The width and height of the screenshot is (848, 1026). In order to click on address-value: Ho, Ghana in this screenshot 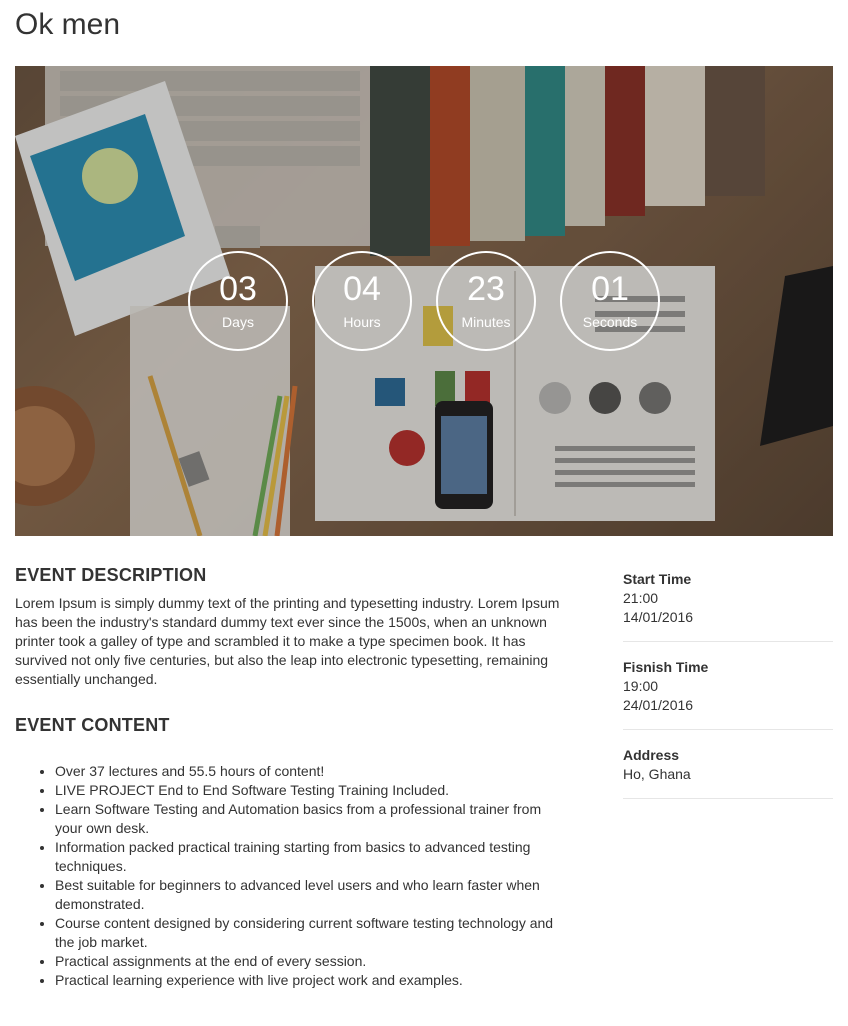, I will do `click(657, 774)`.